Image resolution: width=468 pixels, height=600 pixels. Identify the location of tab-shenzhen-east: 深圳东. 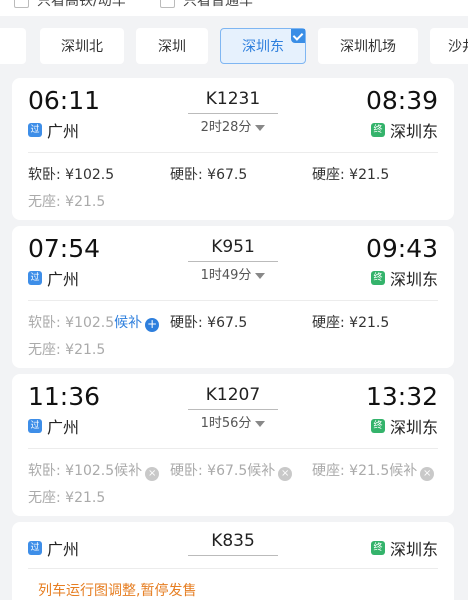
(263, 46).